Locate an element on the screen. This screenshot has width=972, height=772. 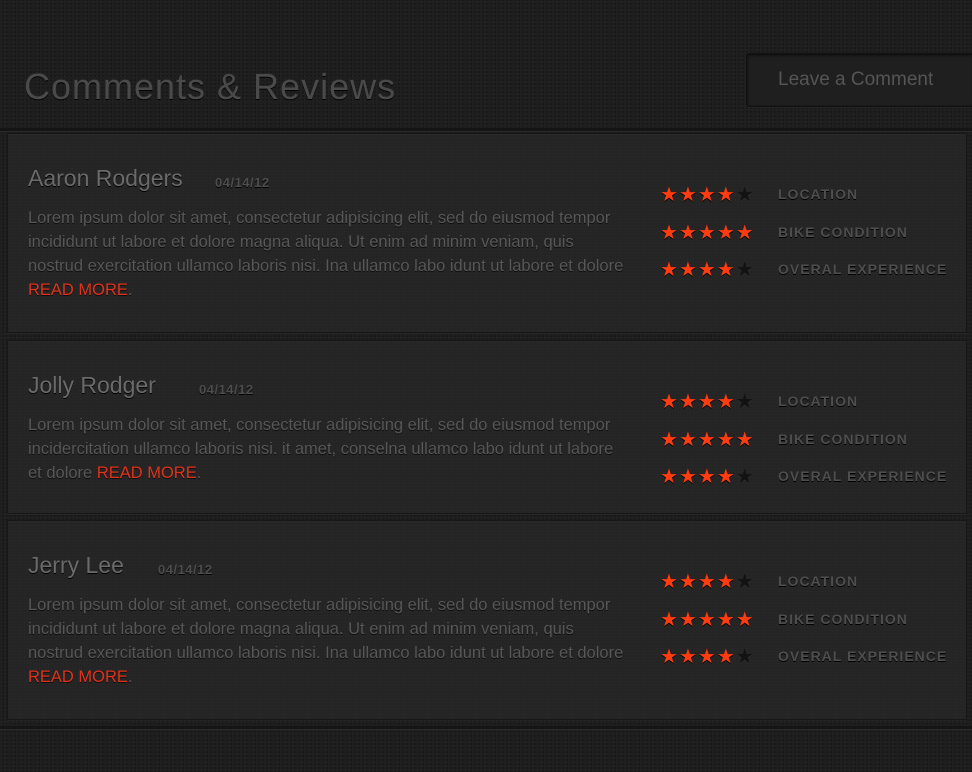
page-title: Comments & Reviews is located at coordinates (210, 86).